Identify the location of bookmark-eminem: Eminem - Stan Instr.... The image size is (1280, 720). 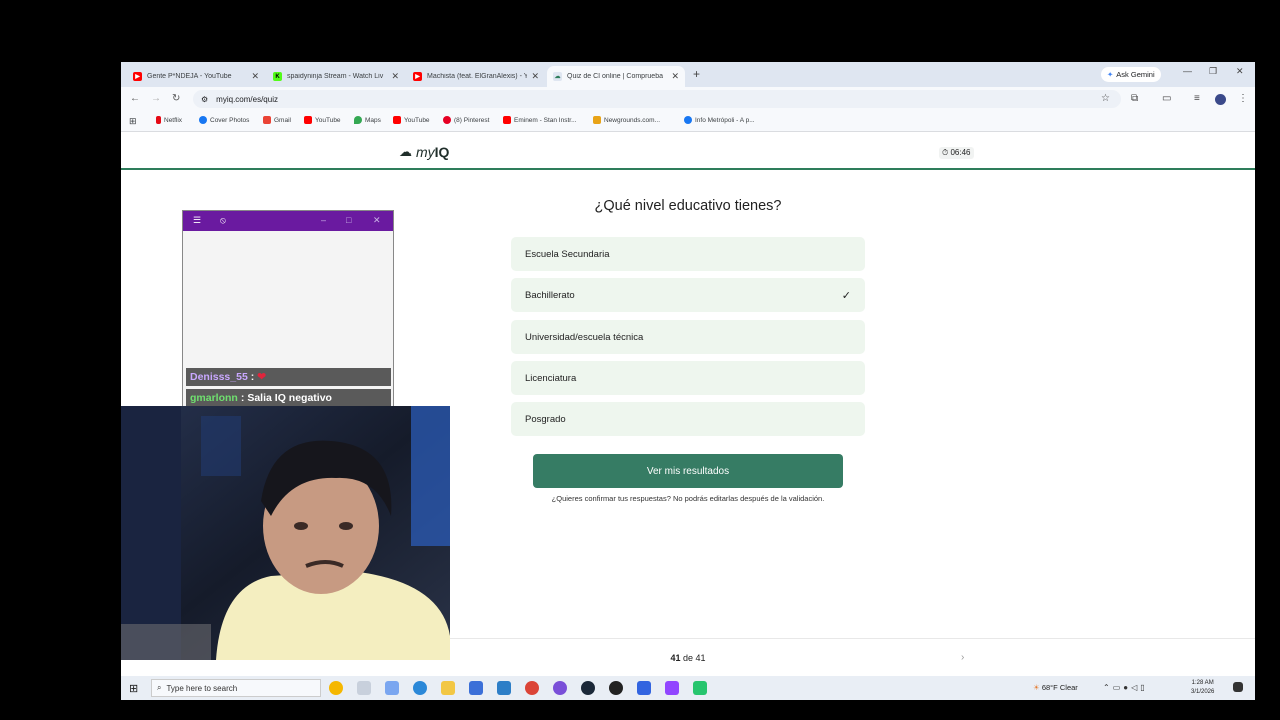
(540, 120).